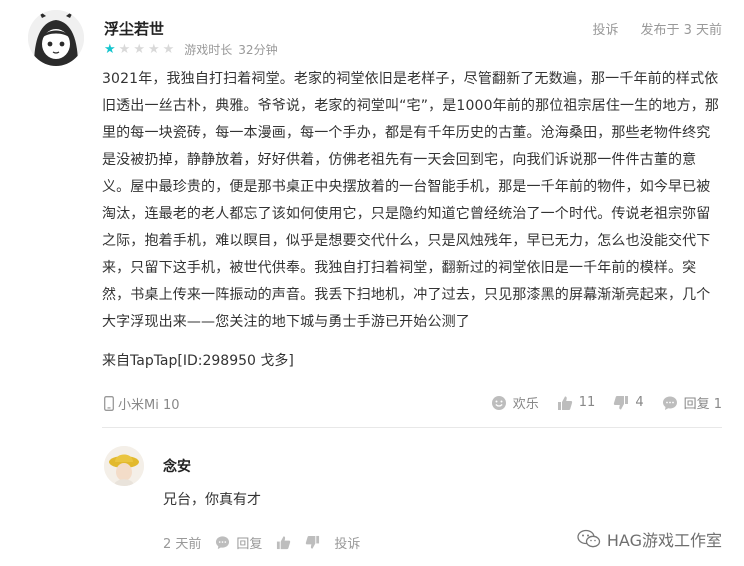 Image resolution: width=744 pixels, height=566 pixels. Describe the element at coordinates (681, 30) in the screenshot. I see `publish-time: 发布于 3 天前` at that location.